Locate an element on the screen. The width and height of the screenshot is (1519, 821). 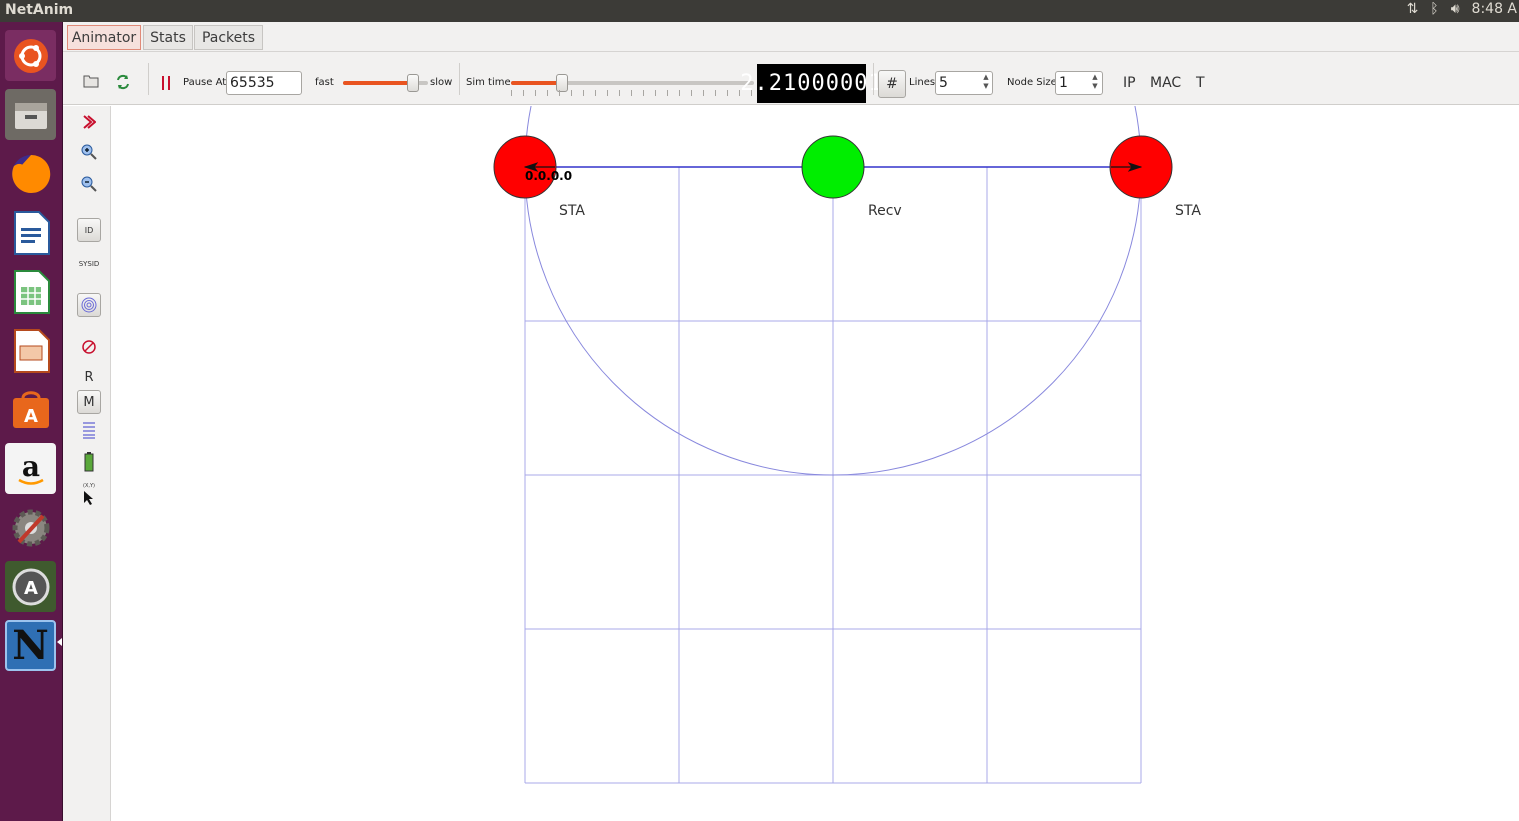
software-updater-icon: A is located at coordinates (30, 586).